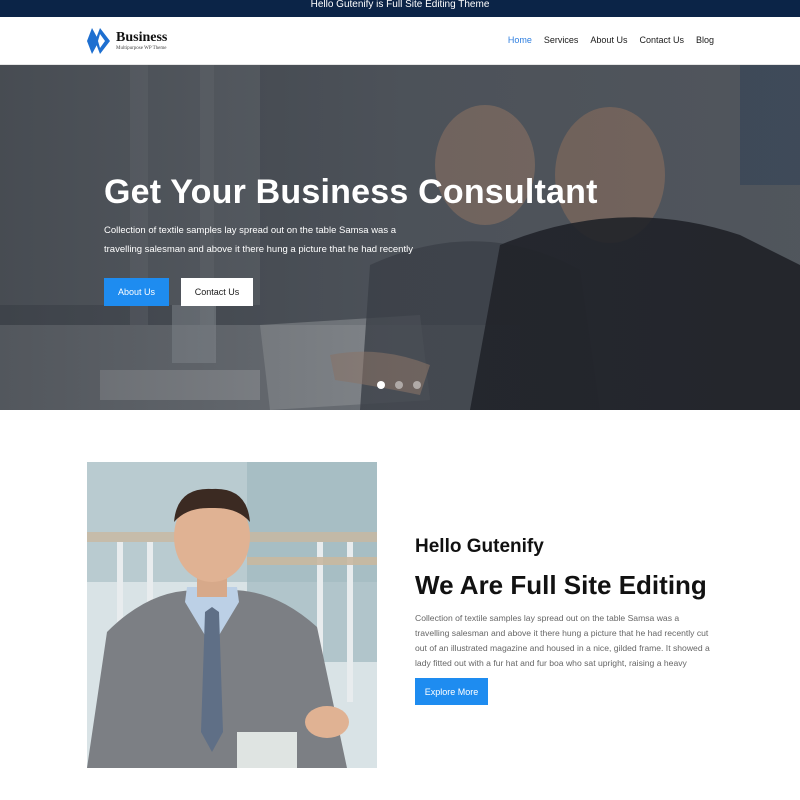 This screenshot has height=800, width=800. Describe the element at coordinates (217, 292) in the screenshot. I see `contact-us-button: Contact Us` at that location.